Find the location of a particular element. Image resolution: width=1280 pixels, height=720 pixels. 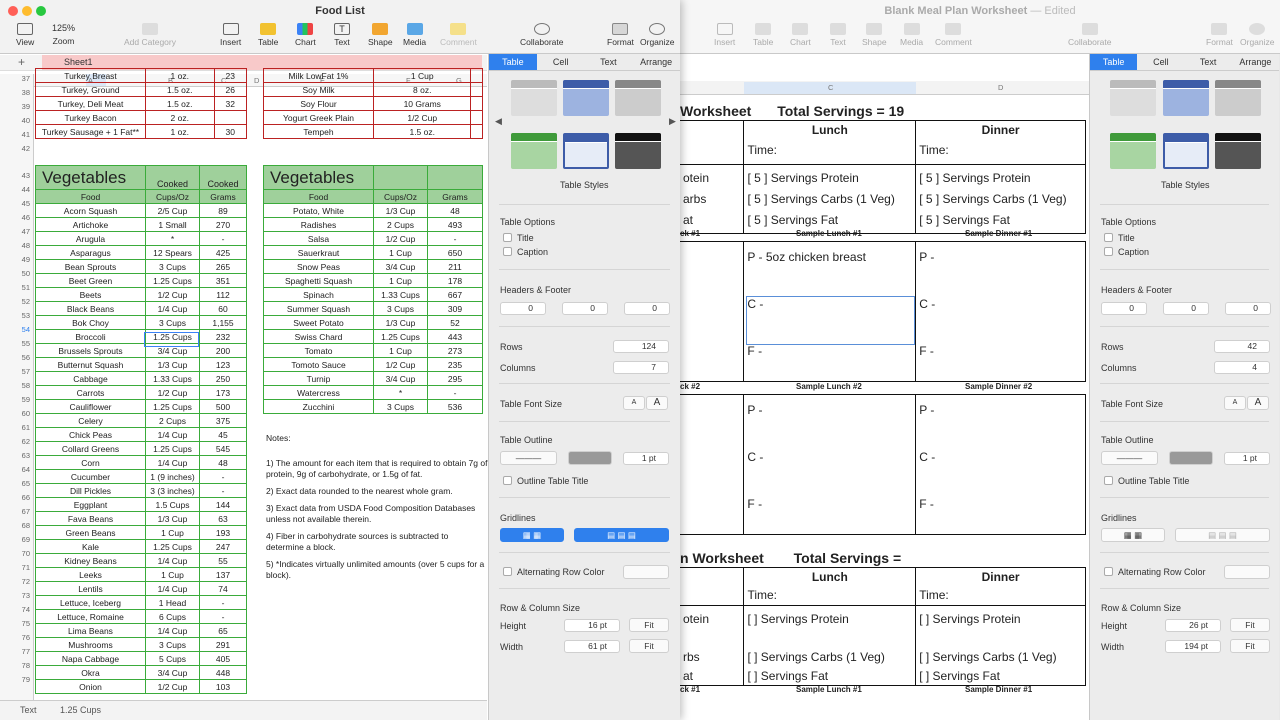

veg-cell: Sweet Potato is located at coordinates (318, 322).